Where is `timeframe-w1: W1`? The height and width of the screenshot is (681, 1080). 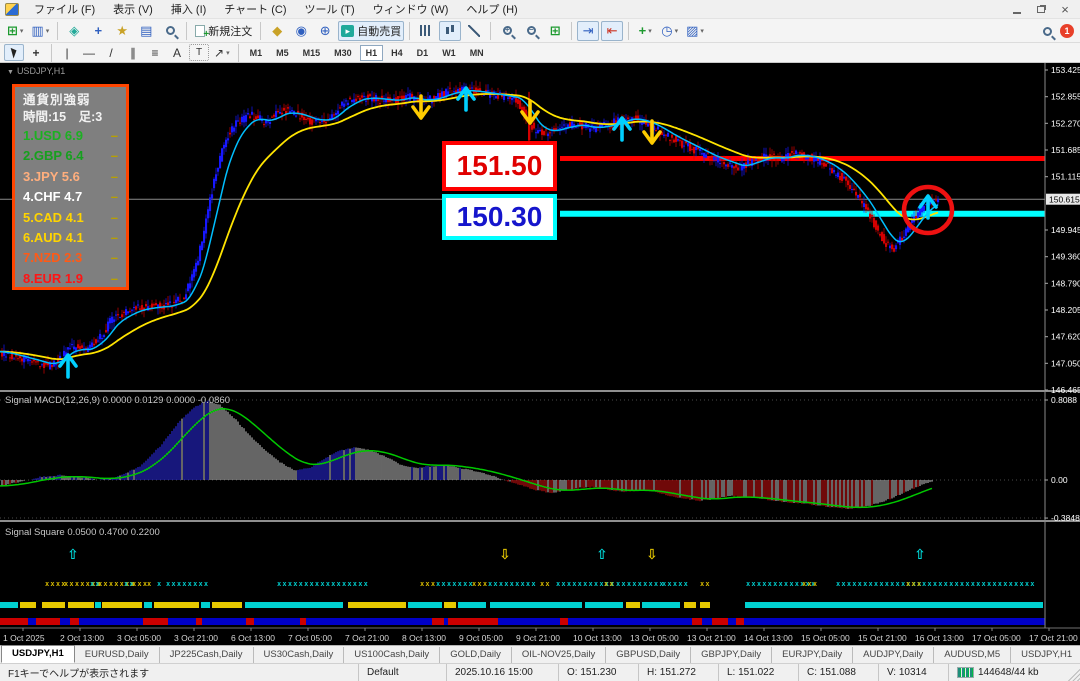 timeframe-w1: W1 is located at coordinates (449, 53).